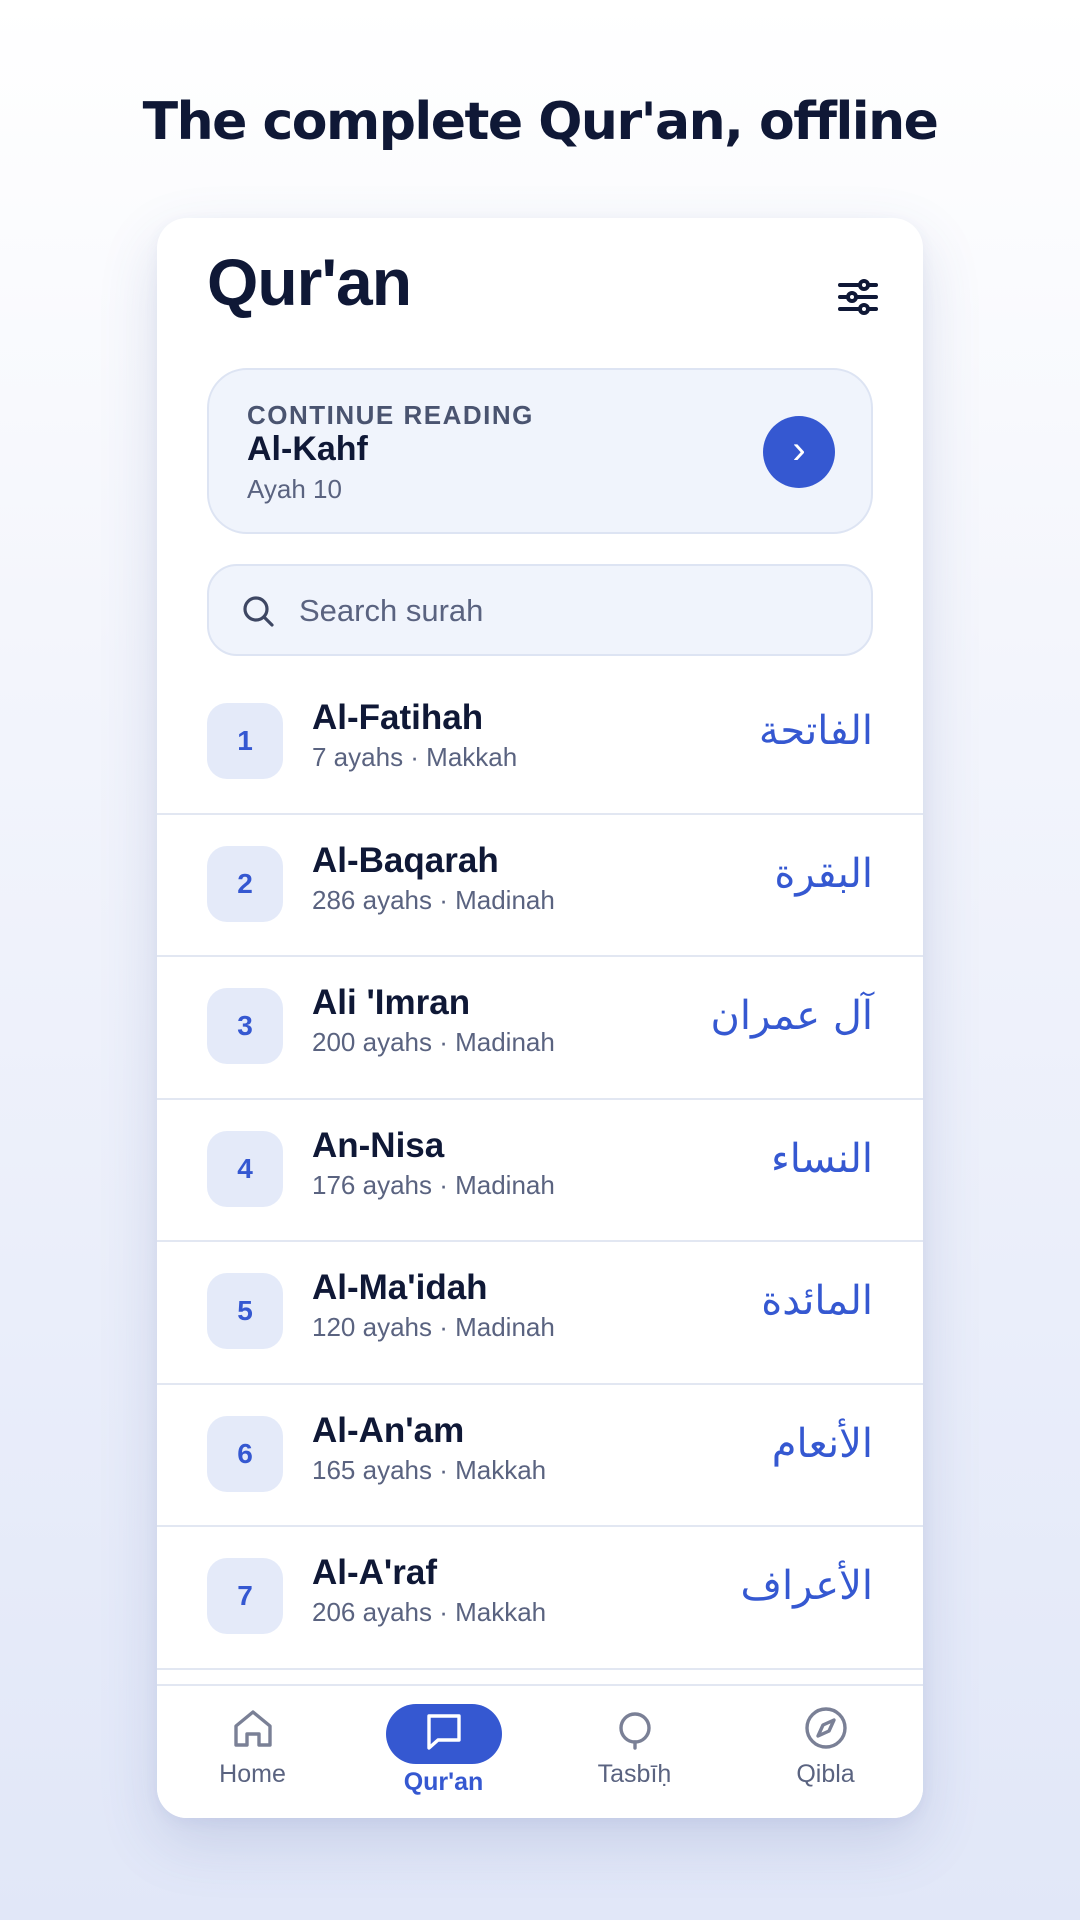 The width and height of the screenshot is (1080, 1920). I want to click on surah-row: 4 An-Nisa 176 ayahs · Madinah النساء, so click(540, 1171).